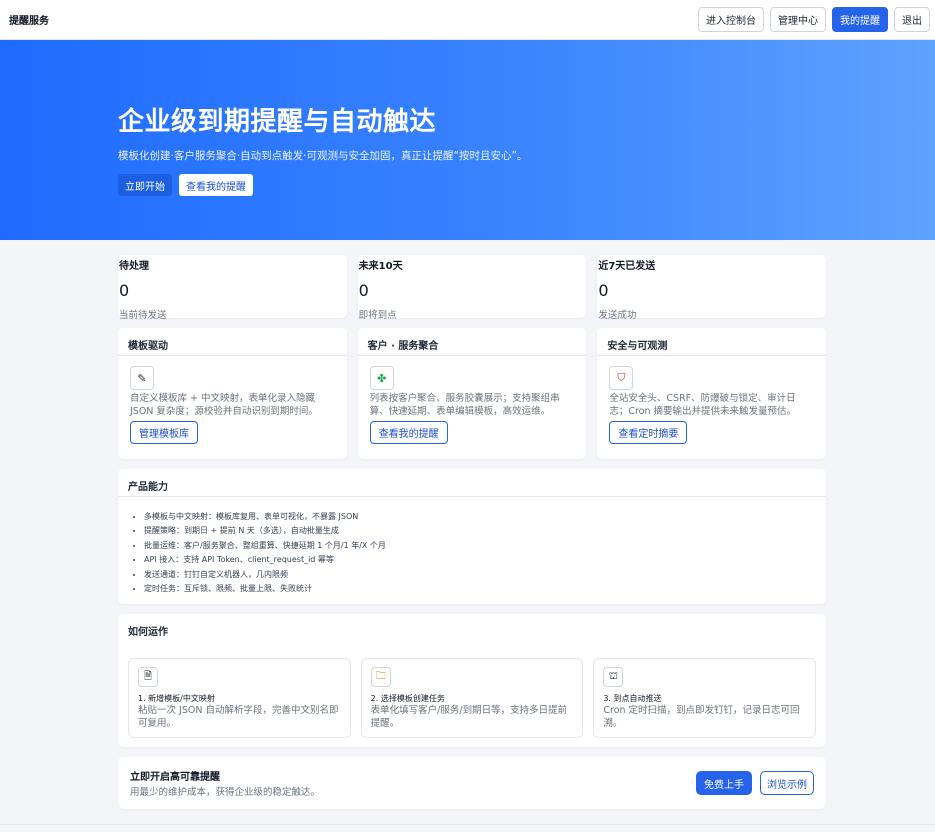 The width and height of the screenshot is (935, 832). What do you see at coordinates (29, 21) in the screenshot?
I see `brand-title: 提醒服务` at bounding box center [29, 21].